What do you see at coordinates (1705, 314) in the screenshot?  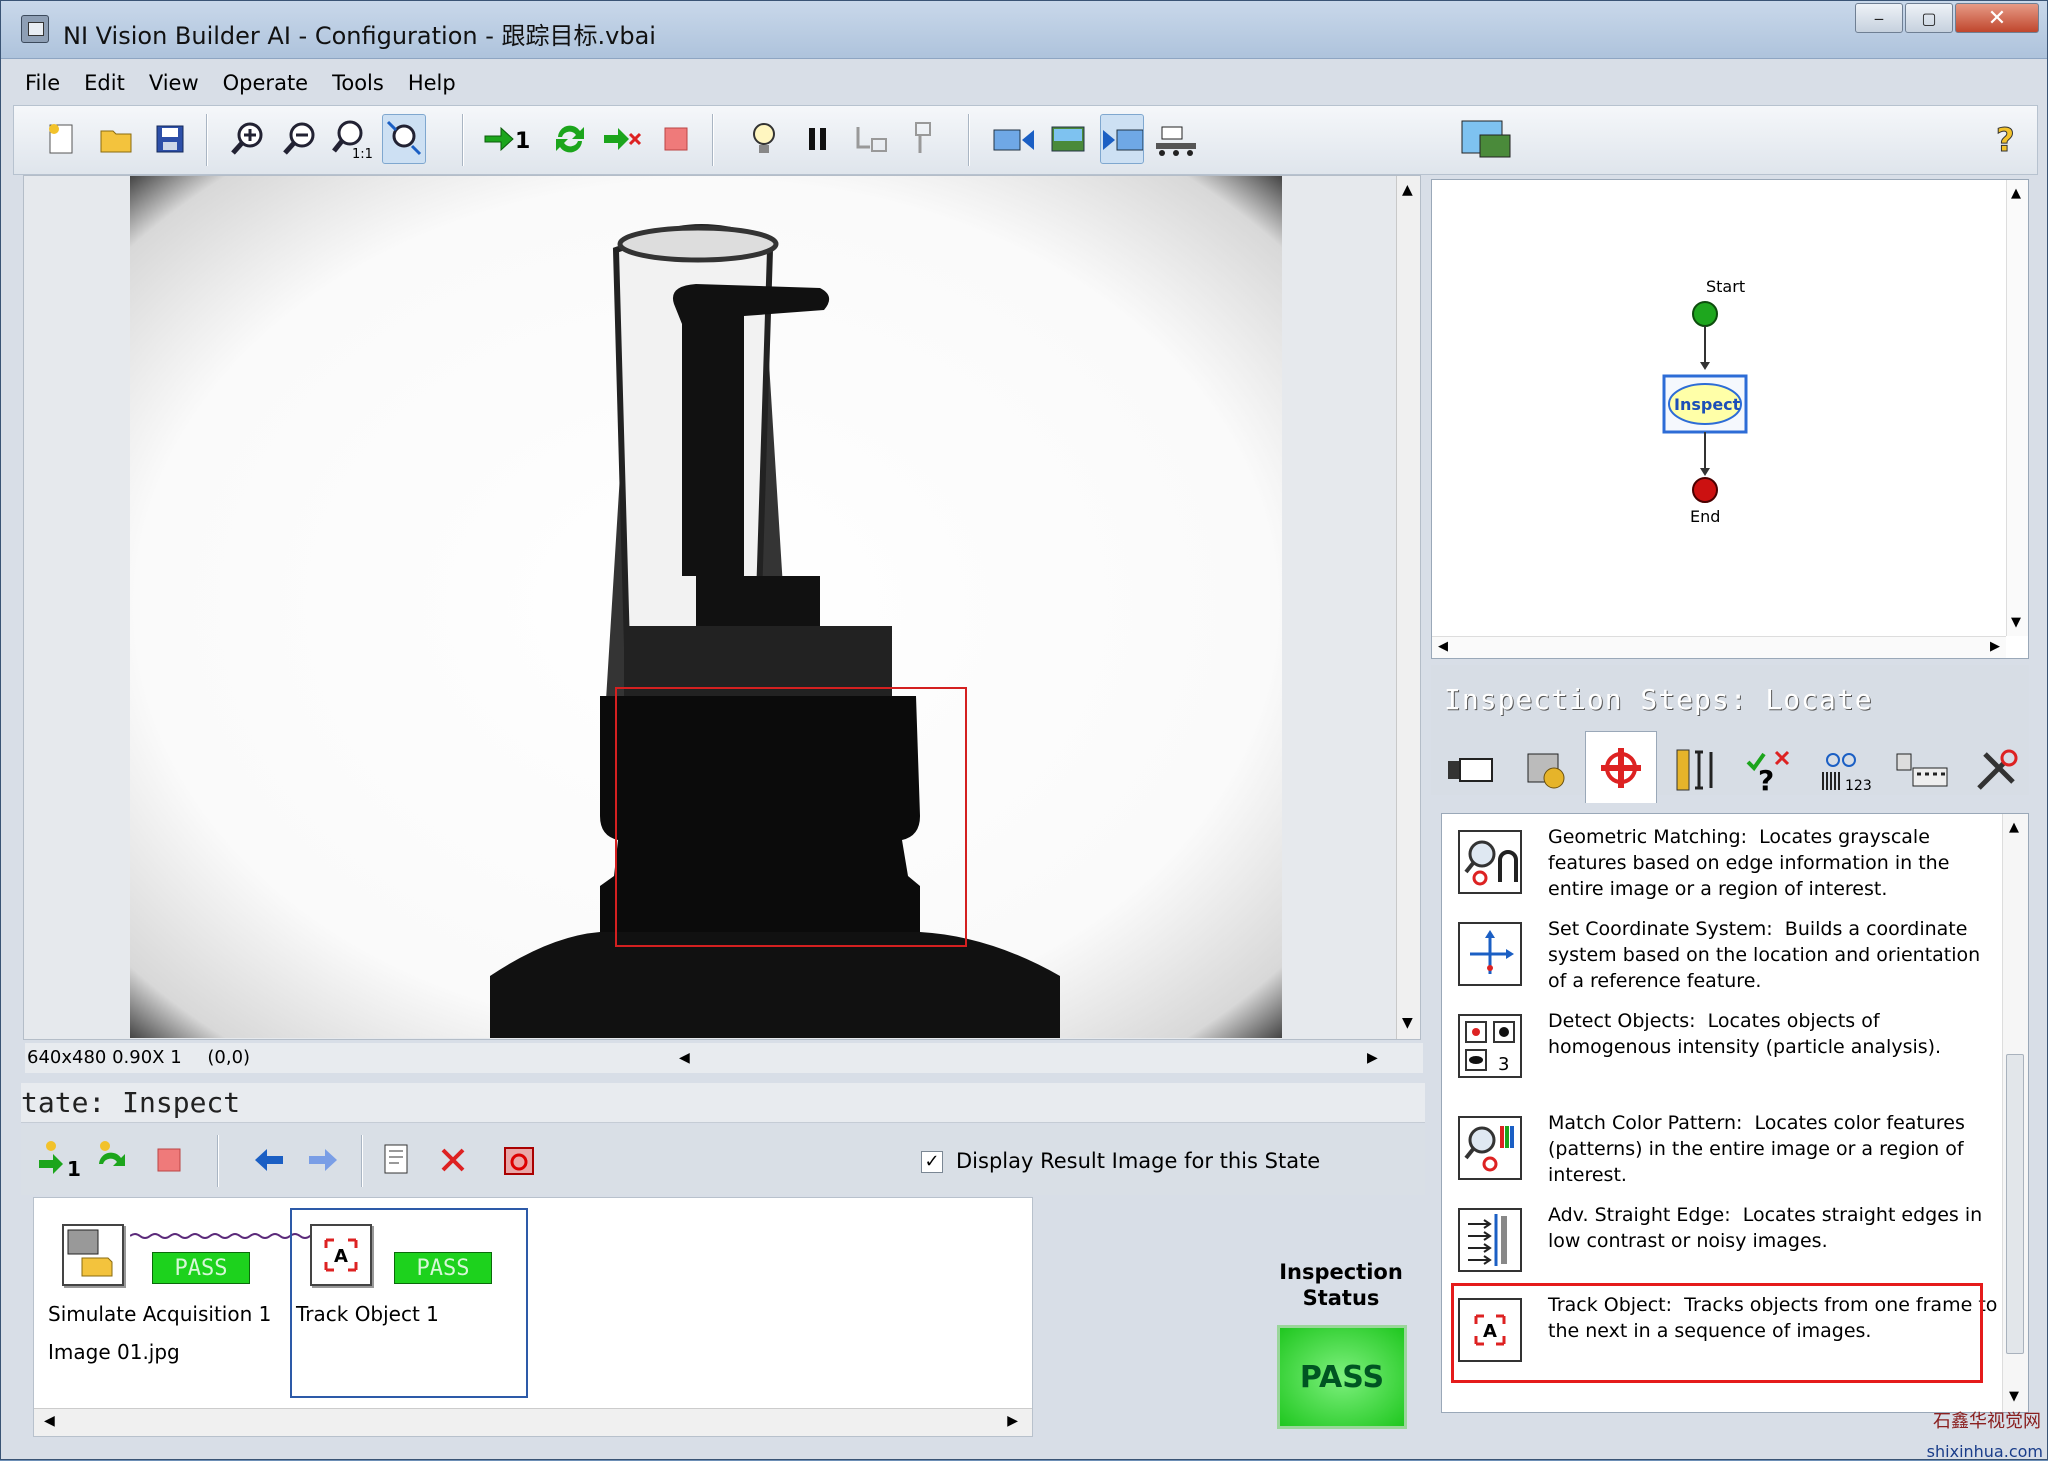 I see `start-node-icon` at bounding box center [1705, 314].